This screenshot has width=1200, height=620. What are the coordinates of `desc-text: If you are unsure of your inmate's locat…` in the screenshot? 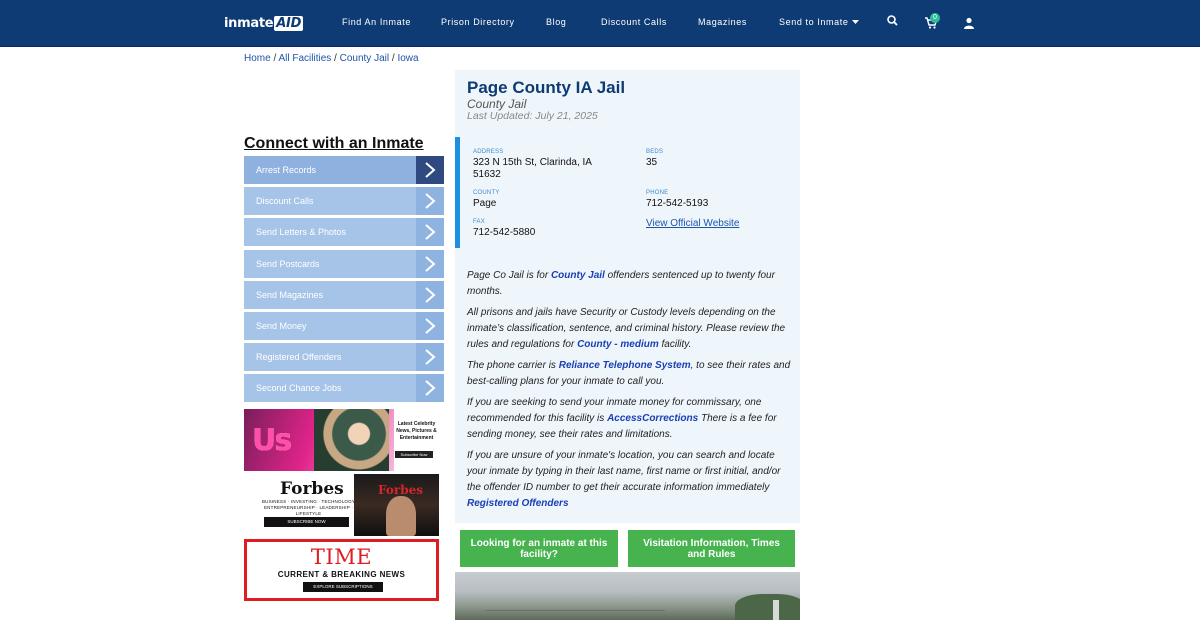 It's located at (624, 471).